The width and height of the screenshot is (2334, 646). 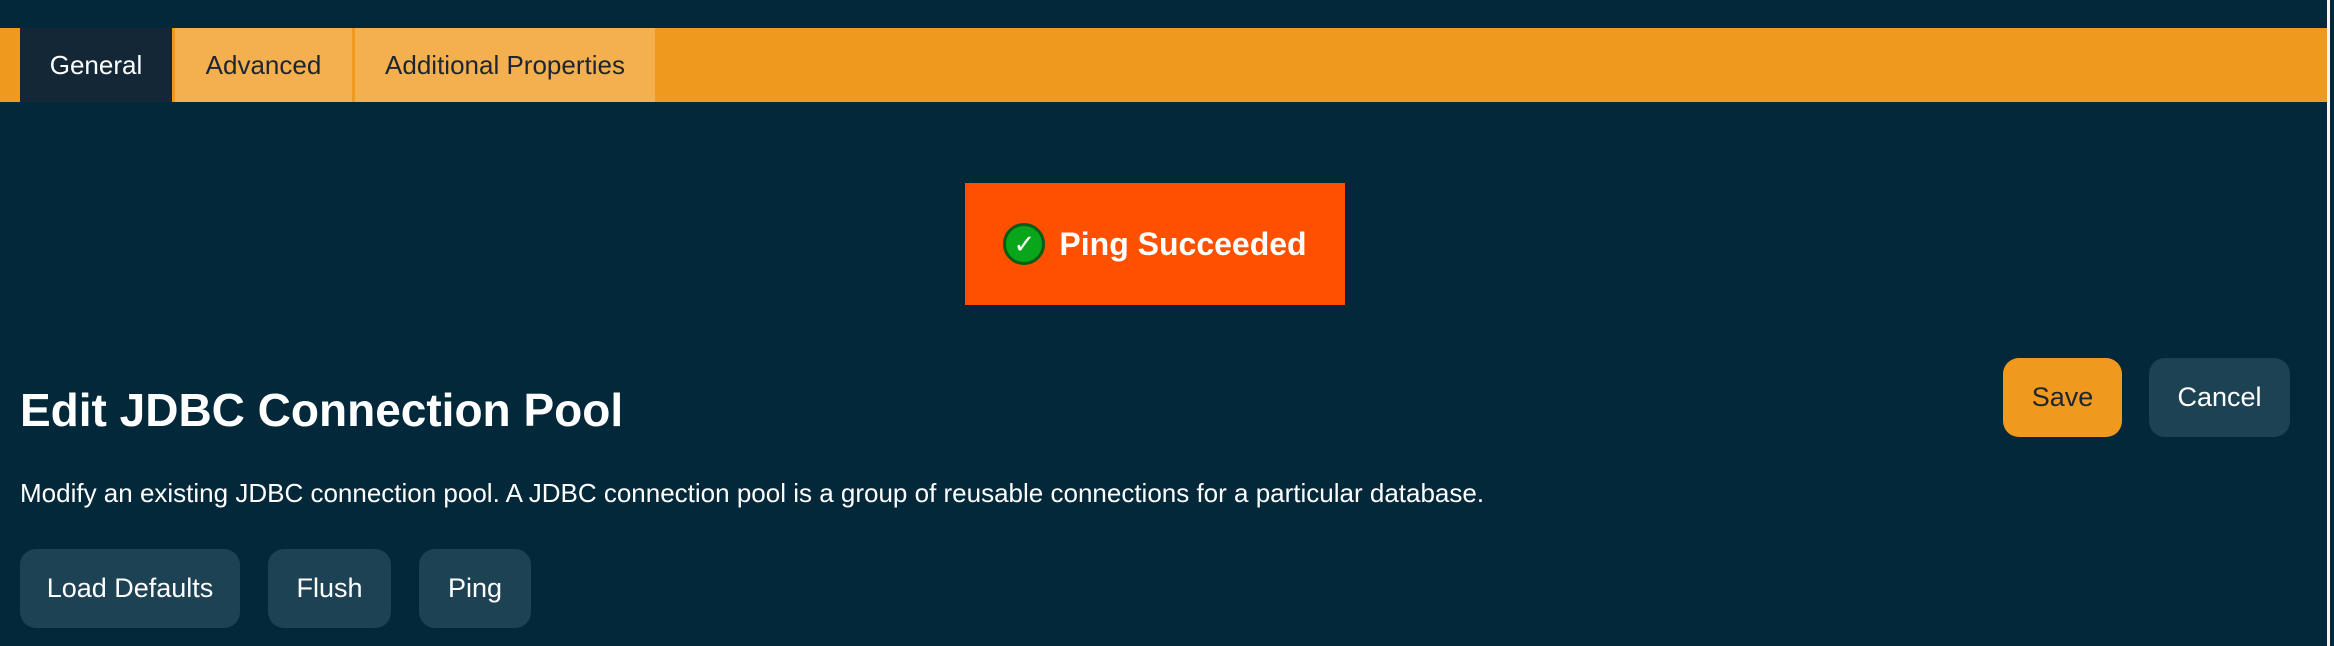 I want to click on tab-additional-properties: Additional Properties, so click(x=505, y=65).